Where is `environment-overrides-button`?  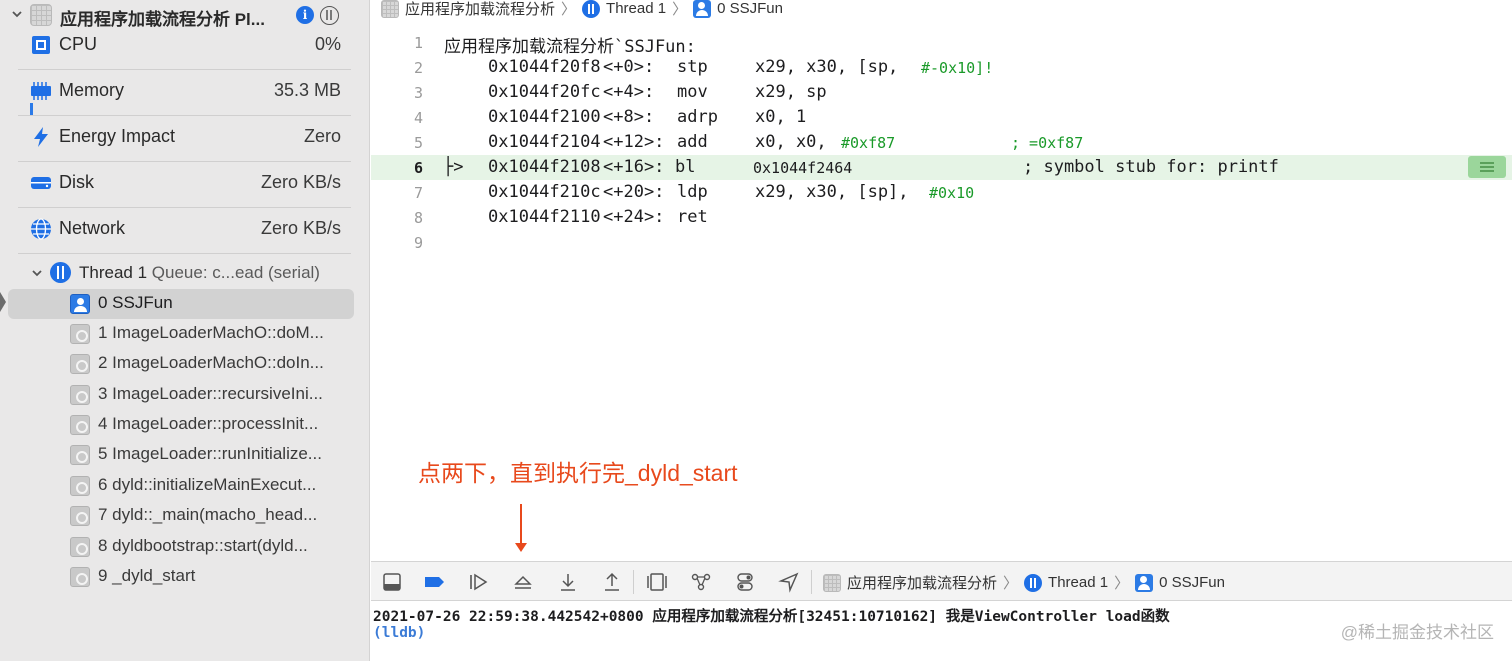
environment-overrides-button is located at coordinates (745, 582).